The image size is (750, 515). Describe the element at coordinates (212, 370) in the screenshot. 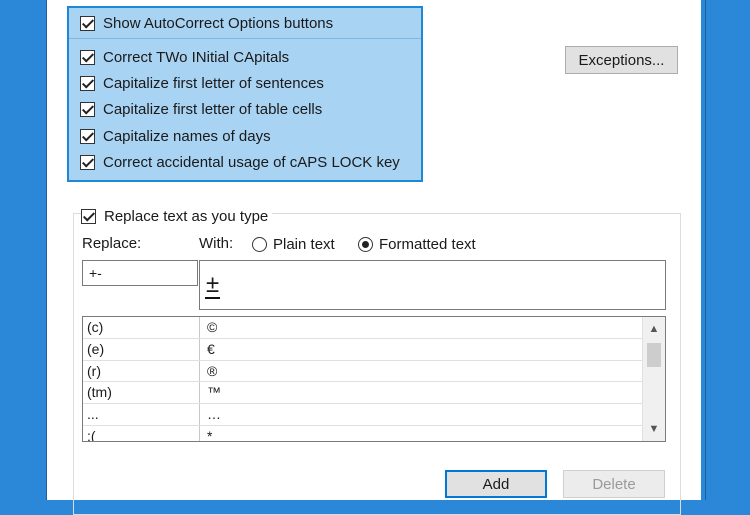

I see `entry-with: ®` at that location.